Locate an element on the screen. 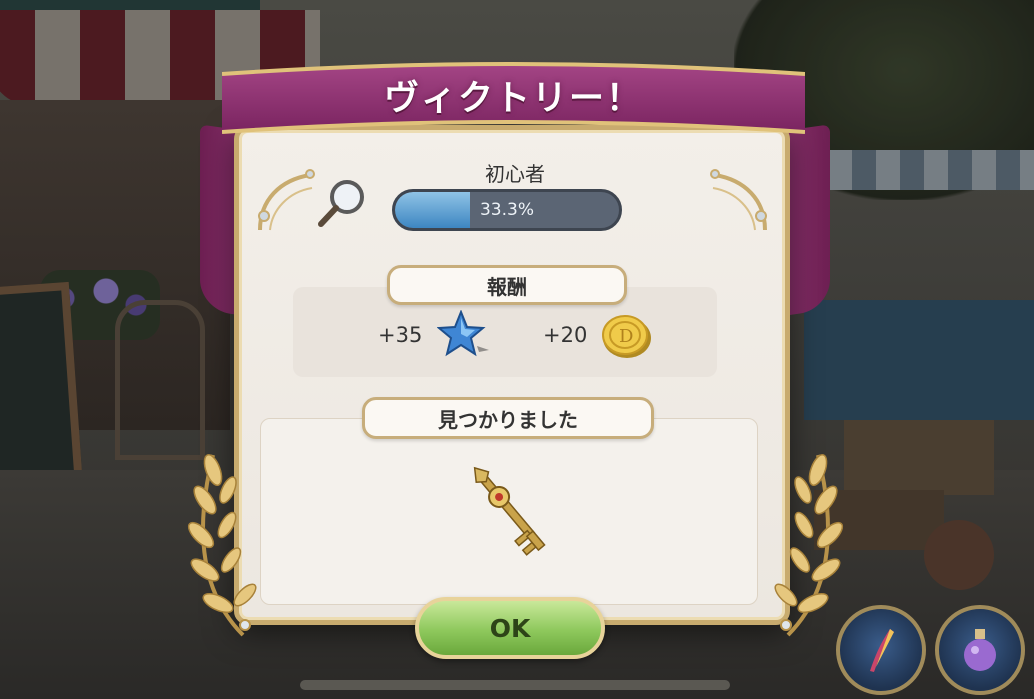  ok-button-label: OK is located at coordinates (510, 628).